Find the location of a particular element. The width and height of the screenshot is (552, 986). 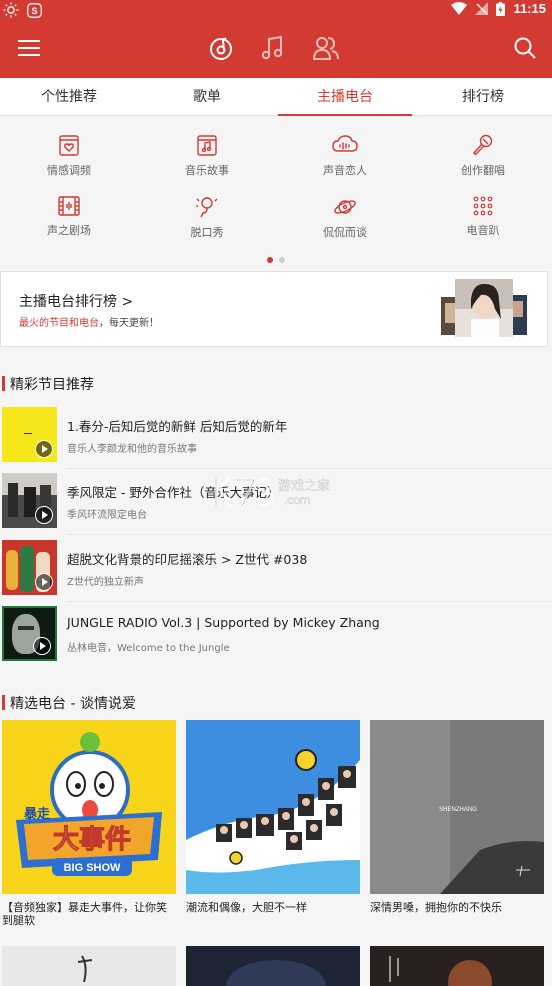

radio-card: SHENZHANG 深情男嗓，拥抱你的不快乐 is located at coordinates (457, 817).